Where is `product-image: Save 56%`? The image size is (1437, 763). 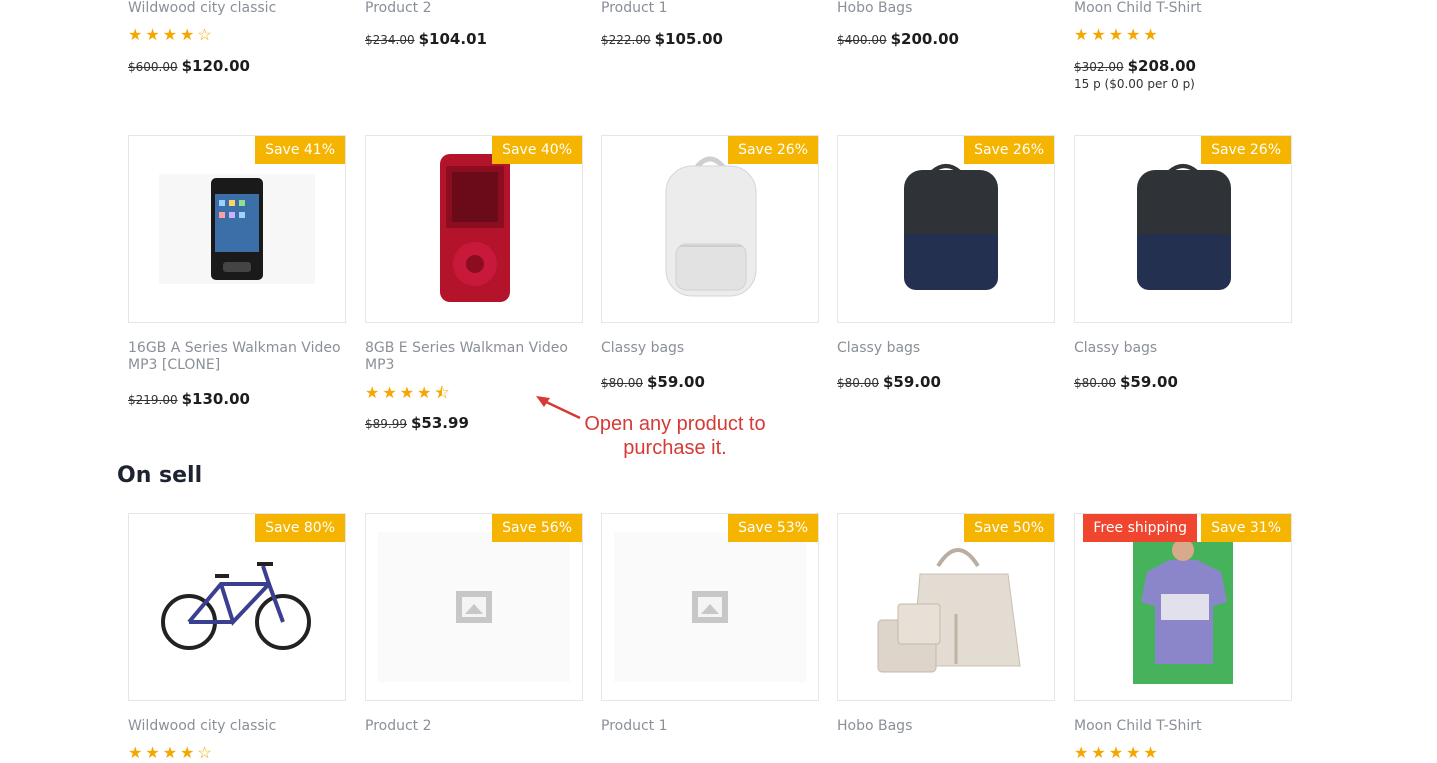 product-image: Save 56% is located at coordinates (474, 607).